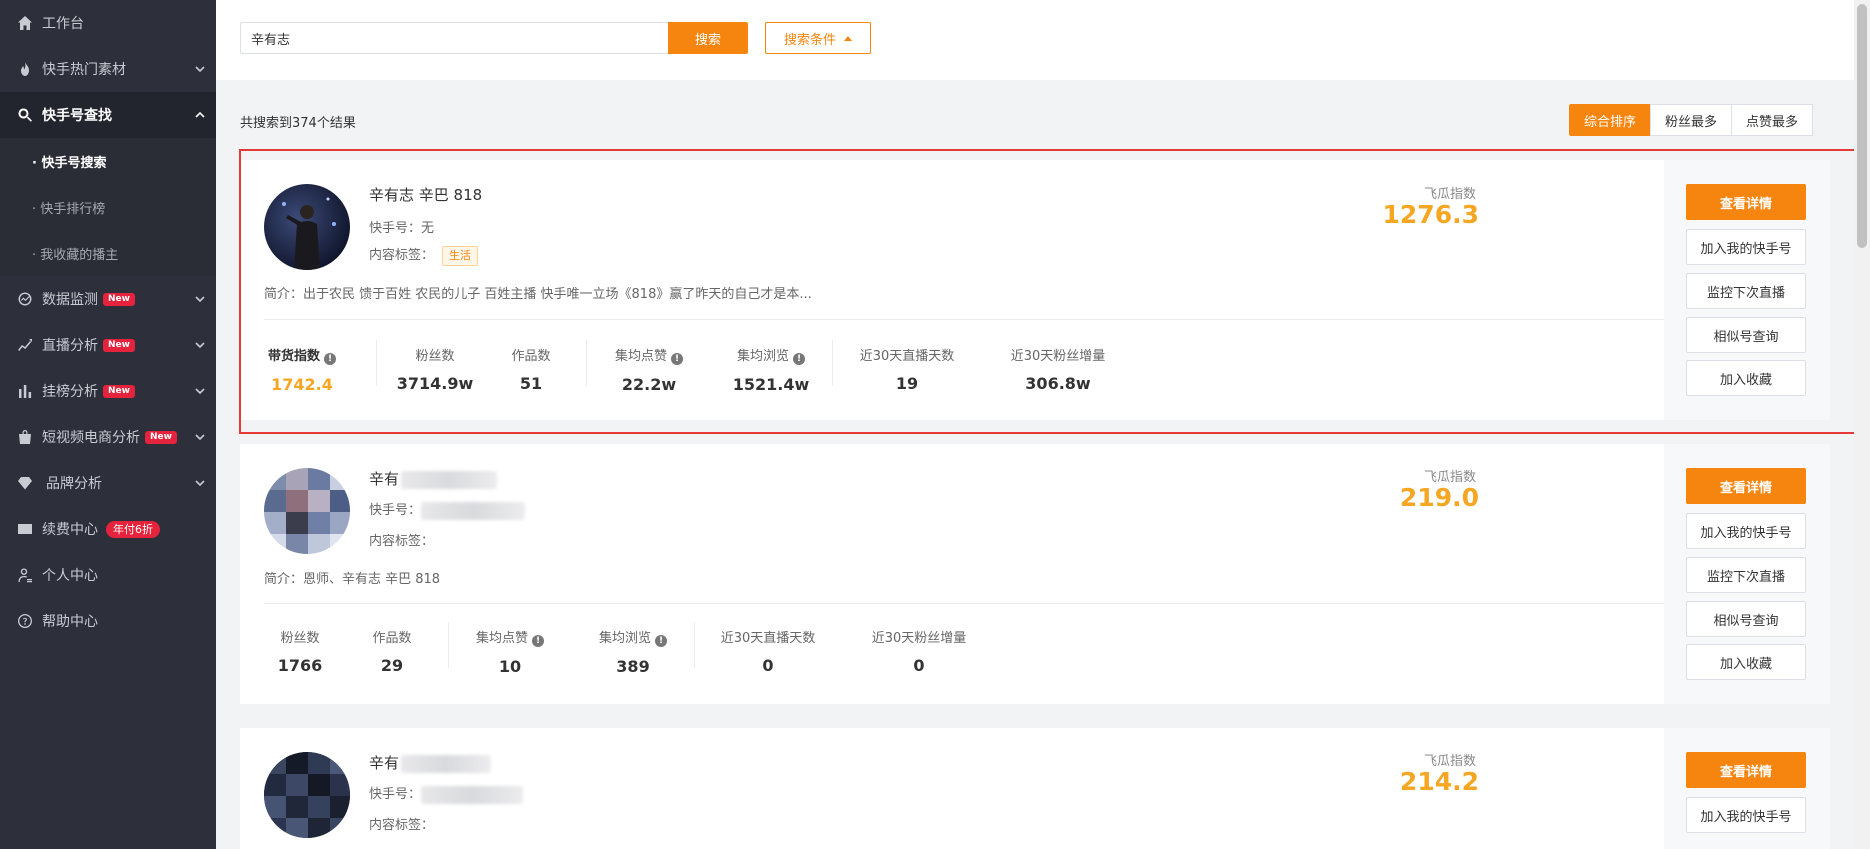 This screenshot has width=1870, height=849. What do you see at coordinates (108, 161) in the screenshot?
I see `sidebar-sub-account-search: · 快手号搜索` at bounding box center [108, 161].